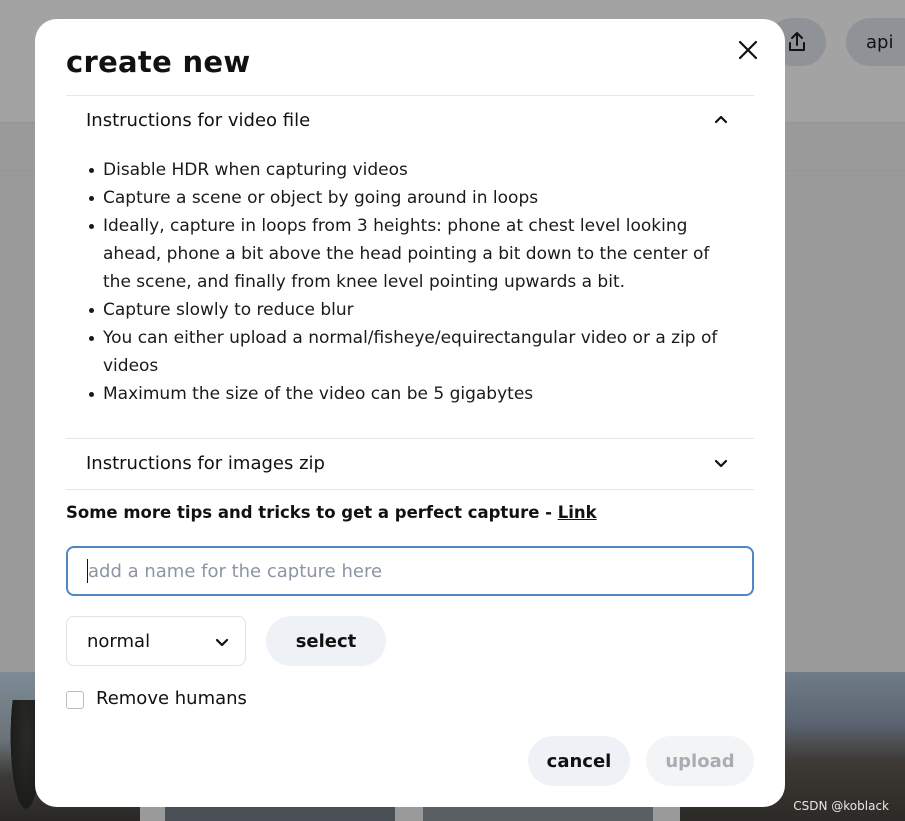 This screenshot has width=905, height=821. Describe the element at coordinates (880, 42) in the screenshot. I see `api-label: api` at that location.